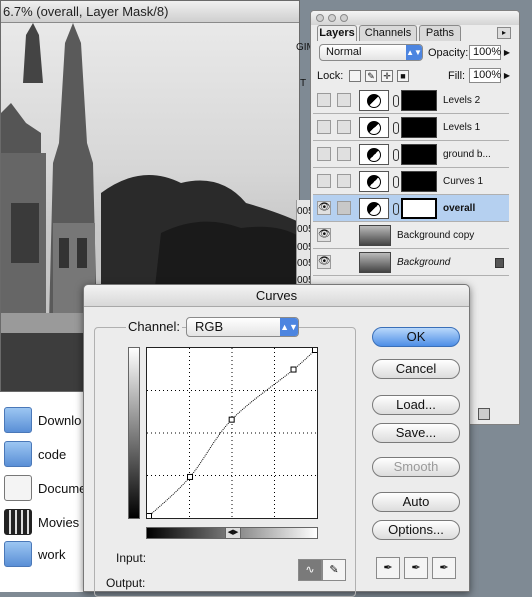 This screenshot has width=532, height=597. I want to click on layer-name: Background, so click(424, 262).